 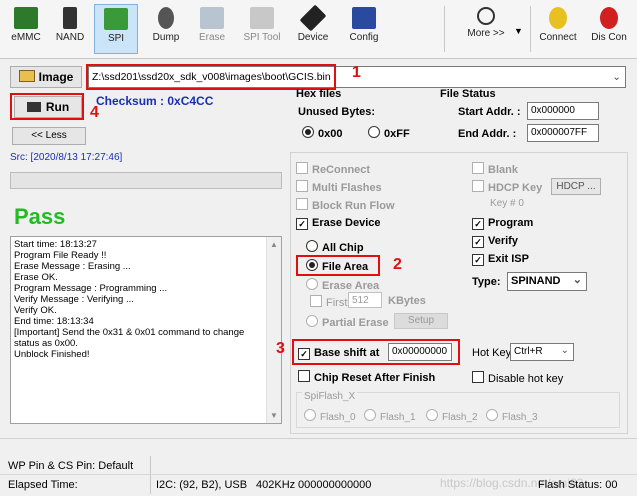 I want to click on result-status: Pass, so click(x=40, y=216).